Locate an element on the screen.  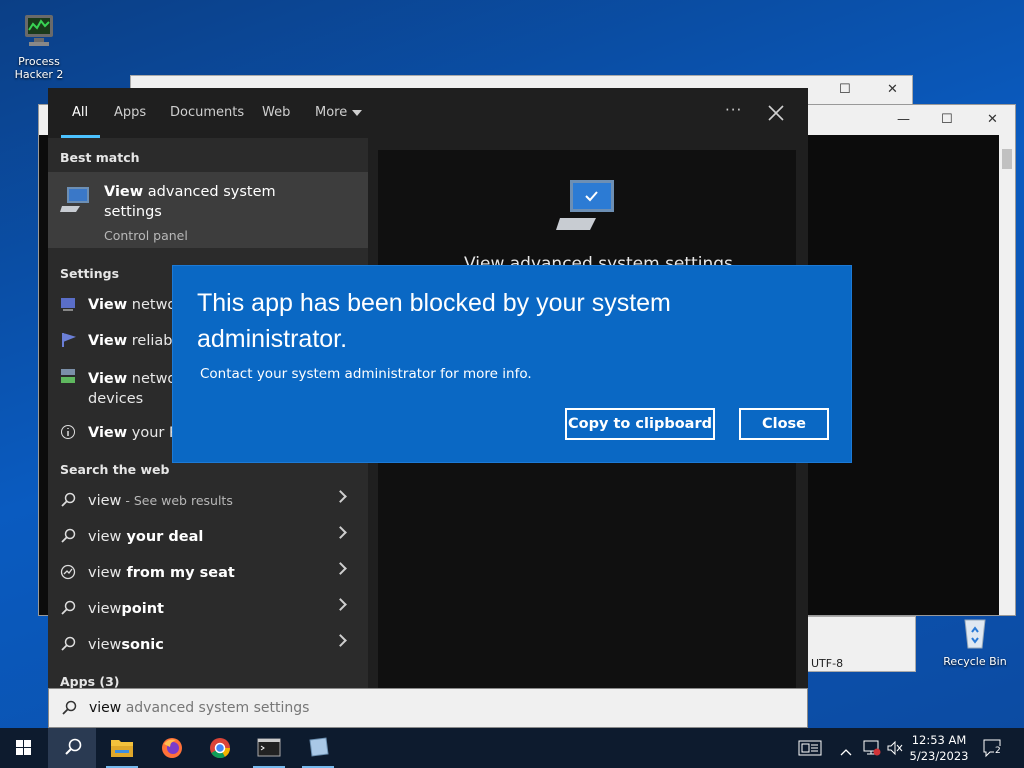
desktop-icon-label: Process is located at coordinates (39, 61).